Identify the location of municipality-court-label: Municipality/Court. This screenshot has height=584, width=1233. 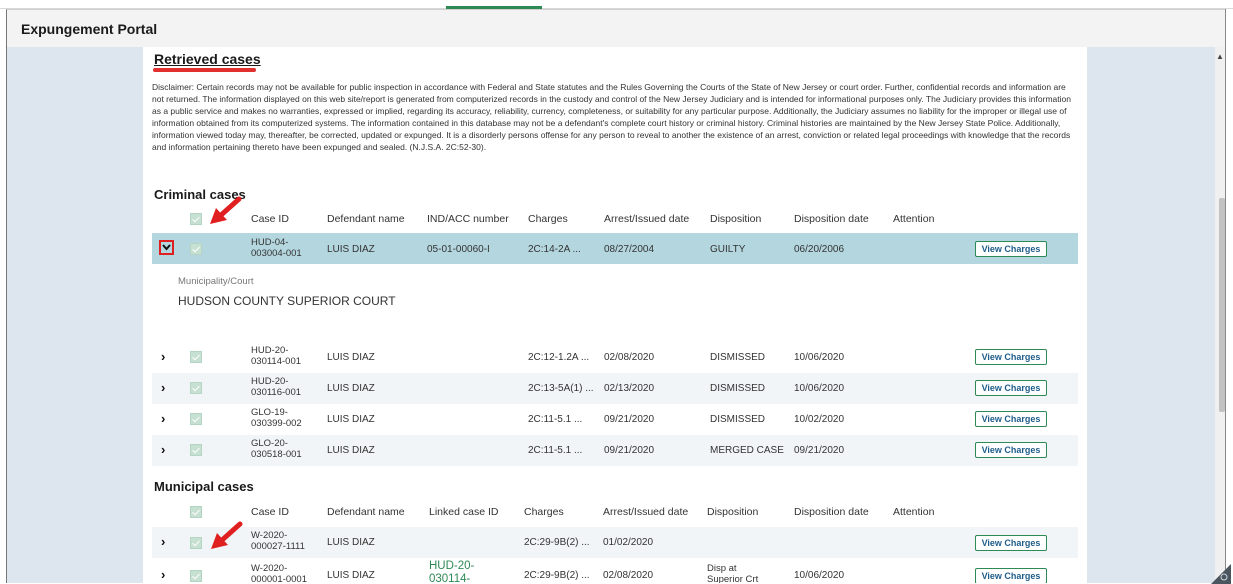
(216, 281).